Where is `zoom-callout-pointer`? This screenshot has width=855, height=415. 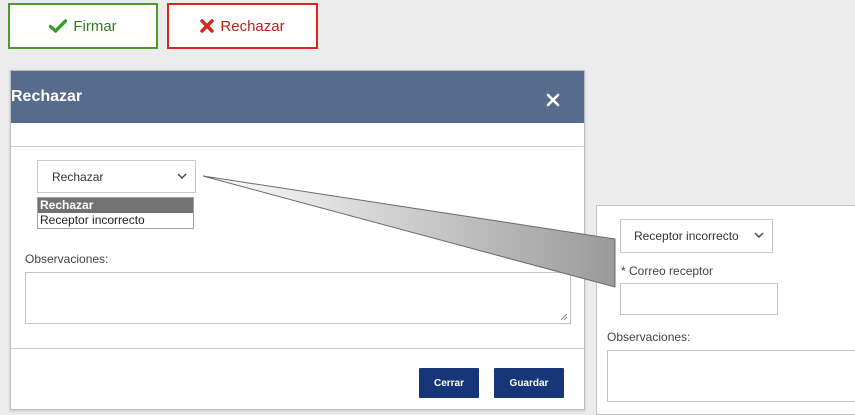 zoom-callout-pointer is located at coordinates (409, 231).